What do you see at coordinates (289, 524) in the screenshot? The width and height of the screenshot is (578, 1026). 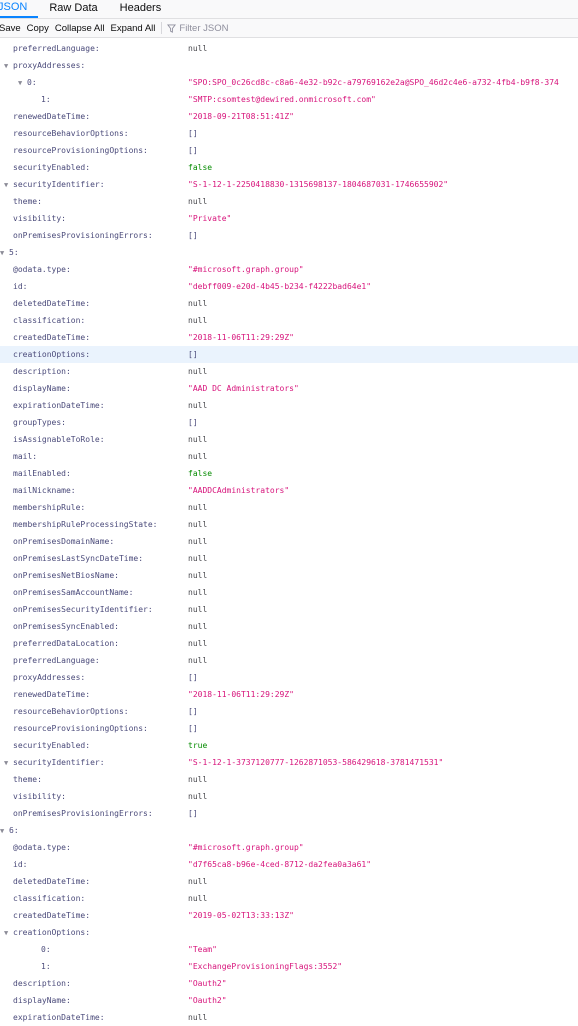 I see `json-row: membershipRuleProcessingState: null` at bounding box center [289, 524].